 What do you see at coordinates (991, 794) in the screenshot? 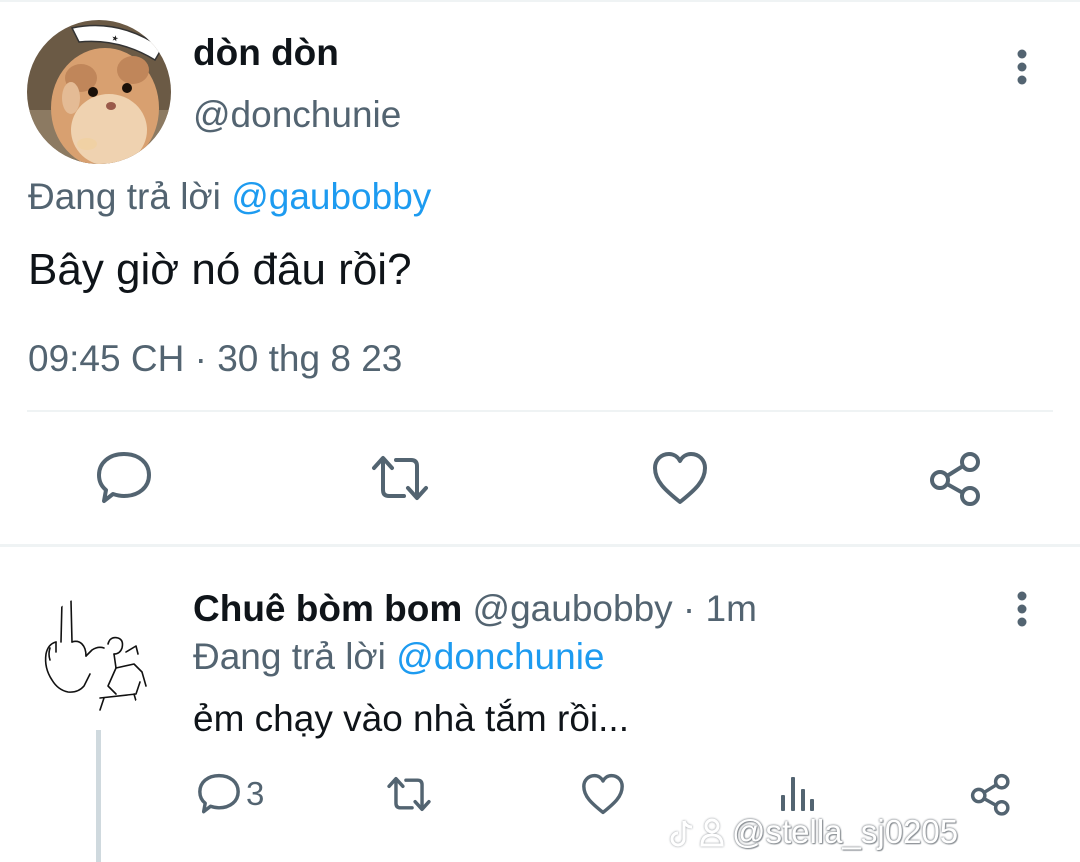
I see `reply-share-icon` at bounding box center [991, 794].